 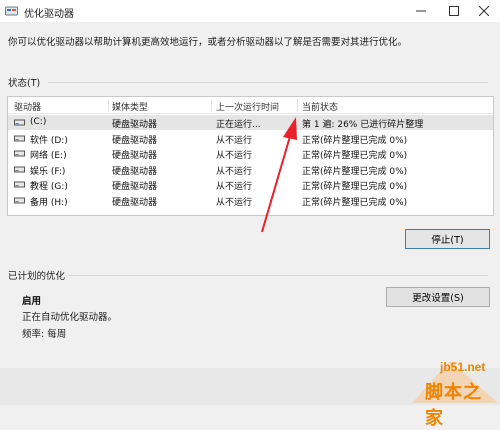 I want to click on watermark-name: 脚本之家, so click(x=453, y=405).